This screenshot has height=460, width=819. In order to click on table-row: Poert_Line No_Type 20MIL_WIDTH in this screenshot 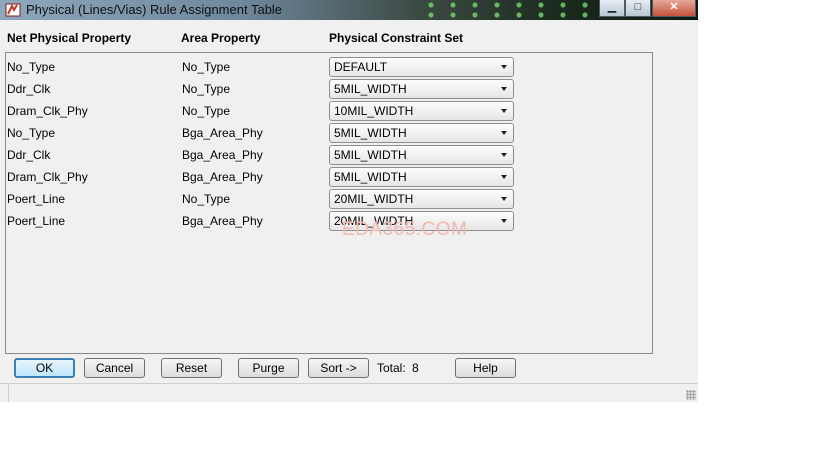, I will do `click(329, 199)`.